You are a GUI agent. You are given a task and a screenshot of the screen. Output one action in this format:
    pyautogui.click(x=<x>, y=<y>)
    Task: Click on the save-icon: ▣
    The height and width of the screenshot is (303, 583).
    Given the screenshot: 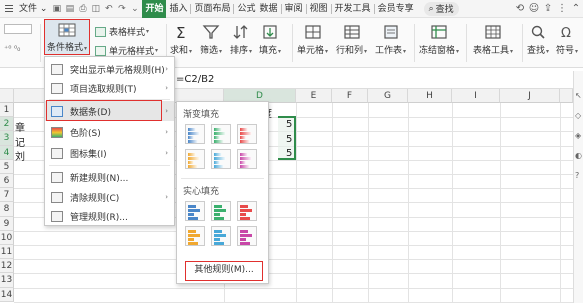 What is the action you would take?
    pyautogui.click(x=56, y=9)
    